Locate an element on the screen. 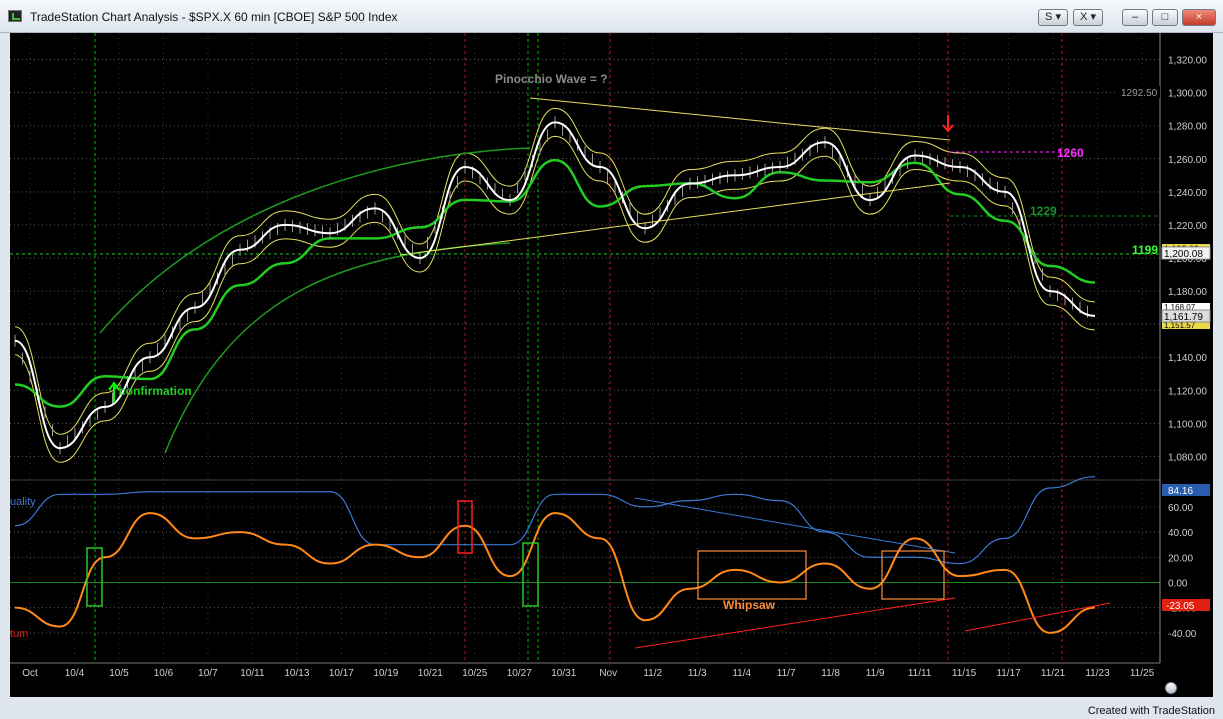  indicator-tick-label: 20.00 is located at coordinates (1180, 558).